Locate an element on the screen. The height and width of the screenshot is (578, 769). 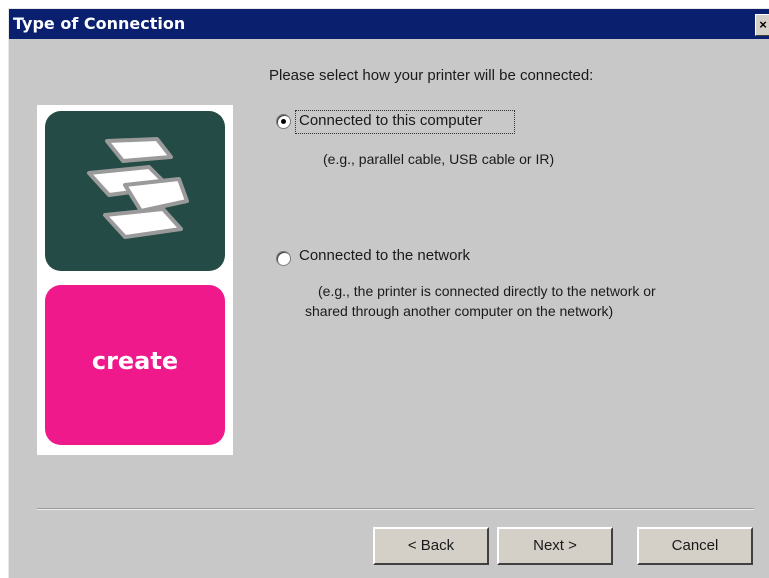
option-network-label: Connected to the network is located at coordinates (384, 255).